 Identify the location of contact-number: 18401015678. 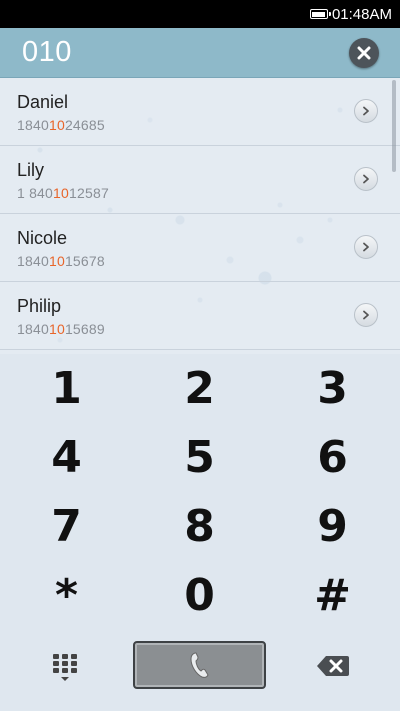
(61, 261).